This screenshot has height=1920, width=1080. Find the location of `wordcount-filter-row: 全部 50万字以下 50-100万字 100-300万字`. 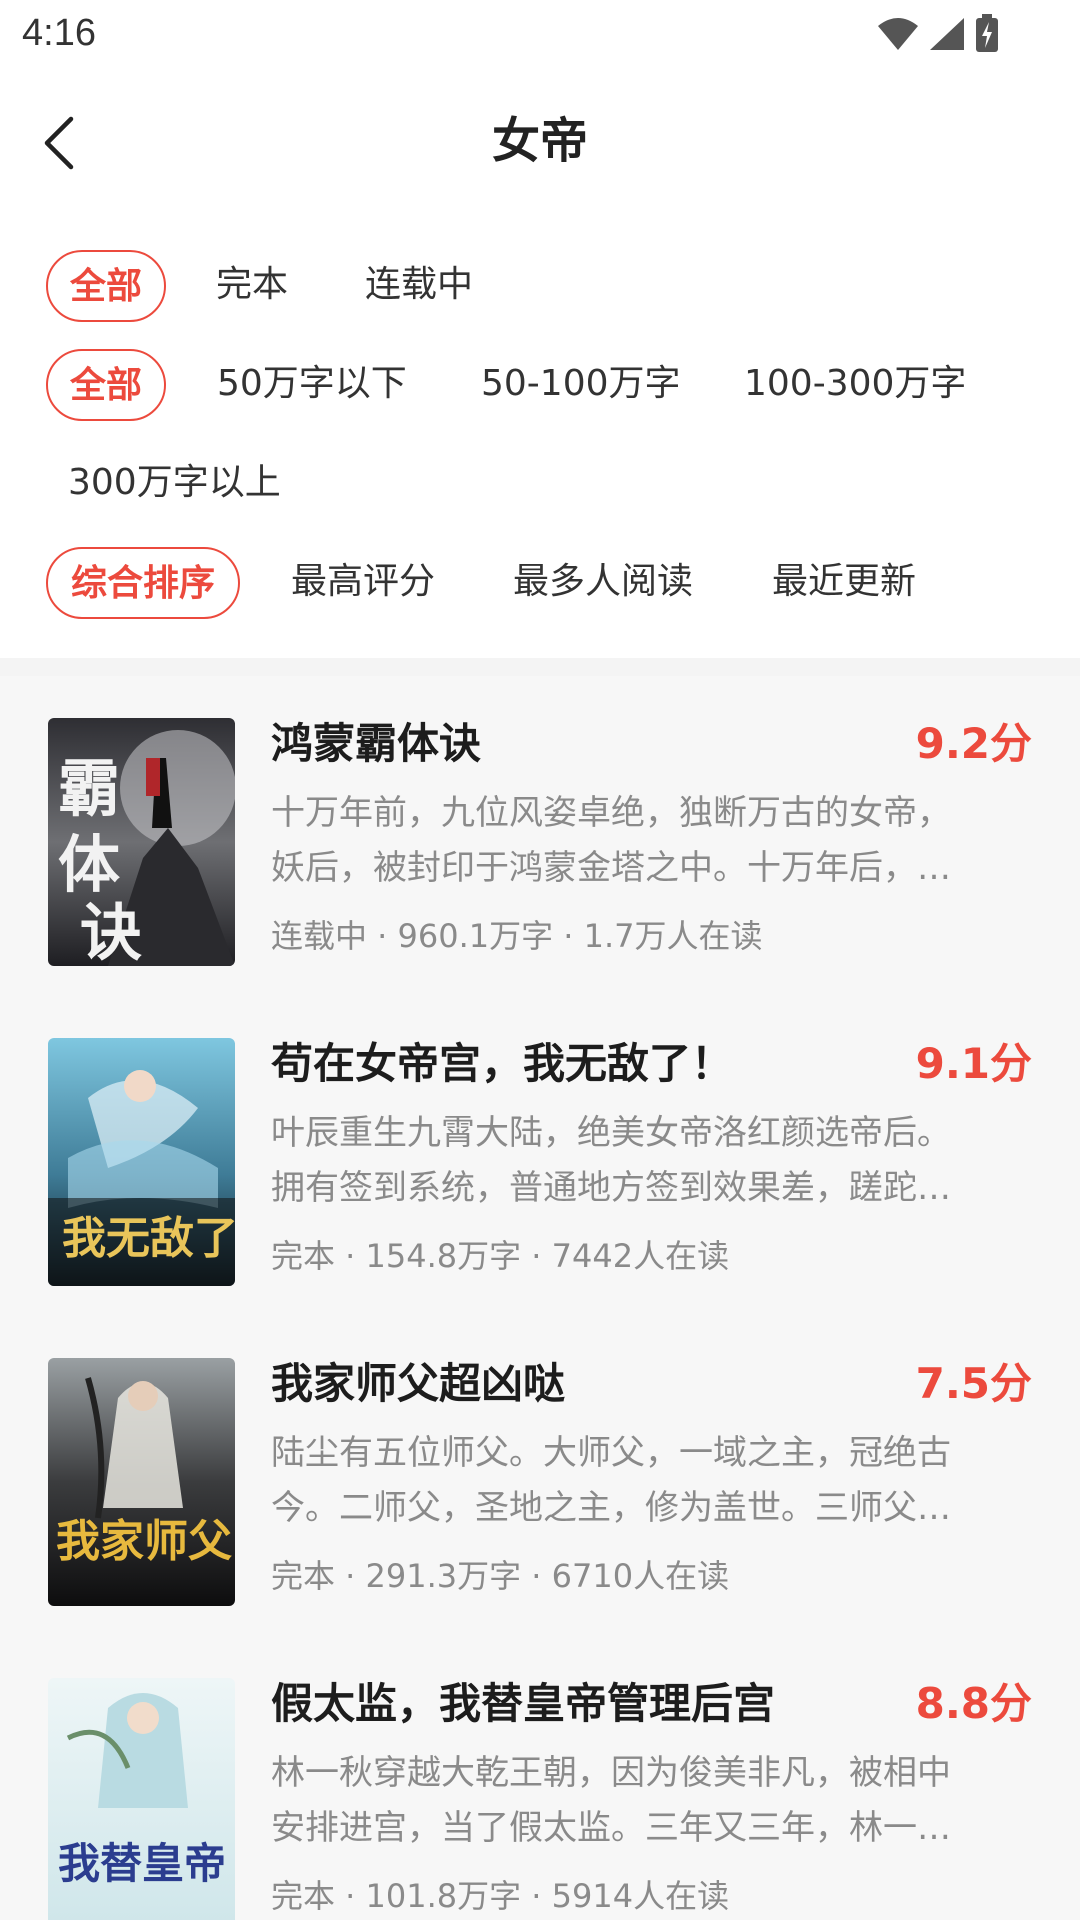

wordcount-filter-row: 全部 50万字以下 50-100万字 100-300万字 is located at coordinates (540, 385).